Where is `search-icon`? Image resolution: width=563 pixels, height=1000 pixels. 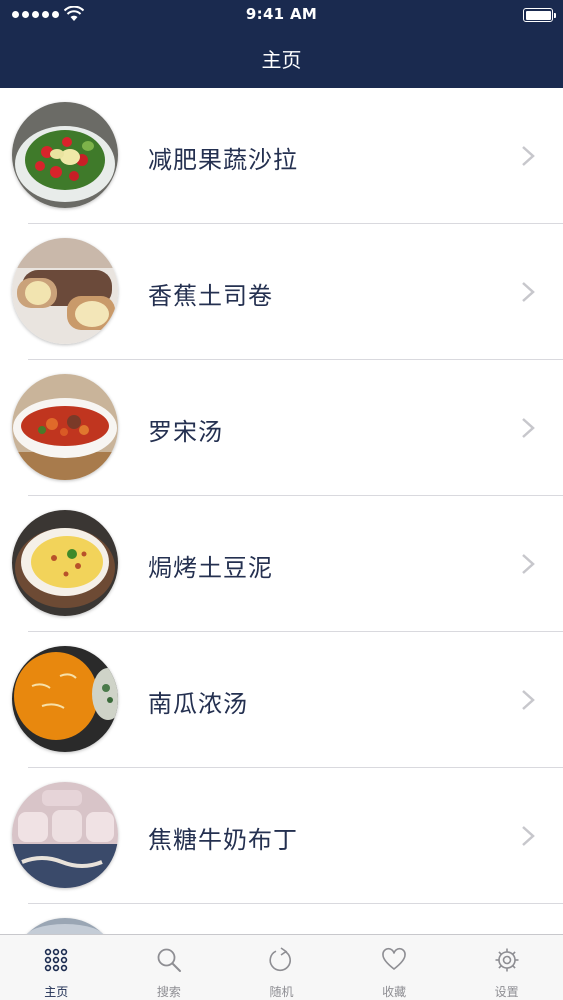
search-icon is located at coordinates (169, 960).